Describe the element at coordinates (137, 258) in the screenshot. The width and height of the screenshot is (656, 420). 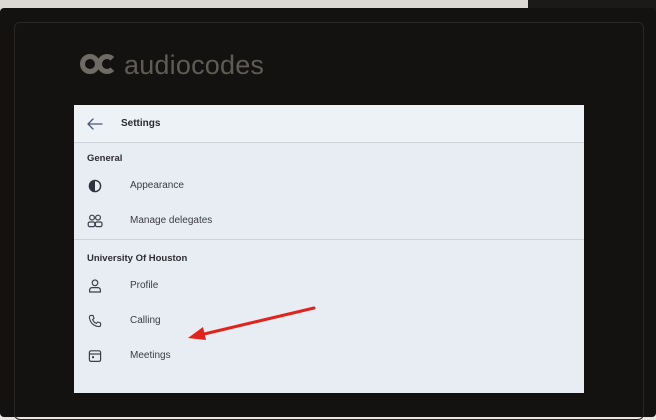
I see `section-title-organization: University Of Houston` at that location.